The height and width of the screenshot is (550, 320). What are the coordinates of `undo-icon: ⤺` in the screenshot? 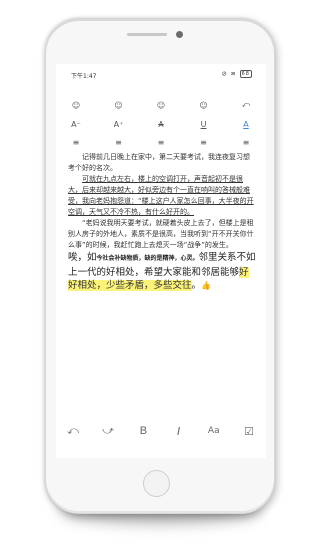 It's located at (246, 104).